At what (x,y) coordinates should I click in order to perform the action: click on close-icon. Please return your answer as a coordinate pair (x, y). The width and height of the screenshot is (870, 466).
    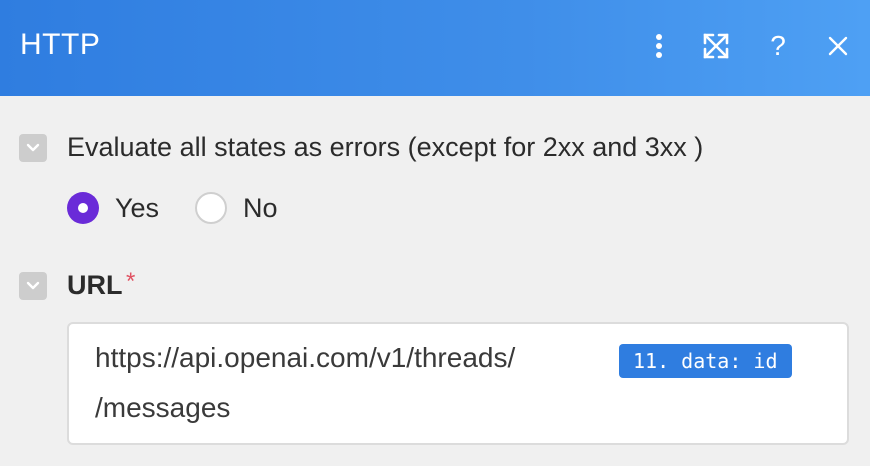
    Looking at the image, I should click on (838, 46).